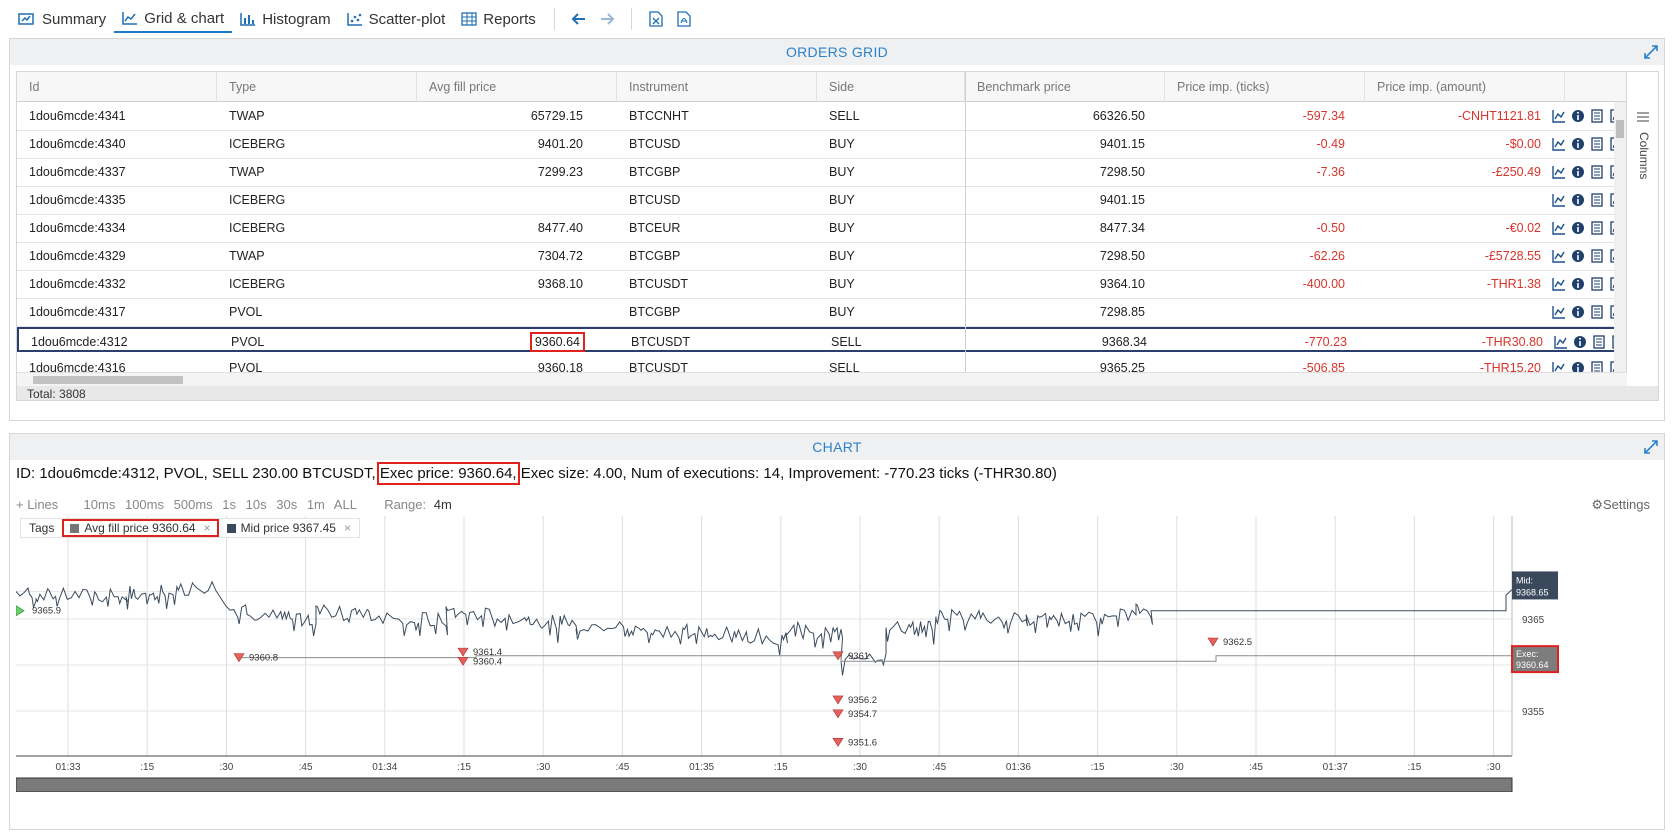 The height and width of the screenshot is (834, 1674). Describe the element at coordinates (229, 504) in the screenshot. I see `interval-1s: 1s` at that location.